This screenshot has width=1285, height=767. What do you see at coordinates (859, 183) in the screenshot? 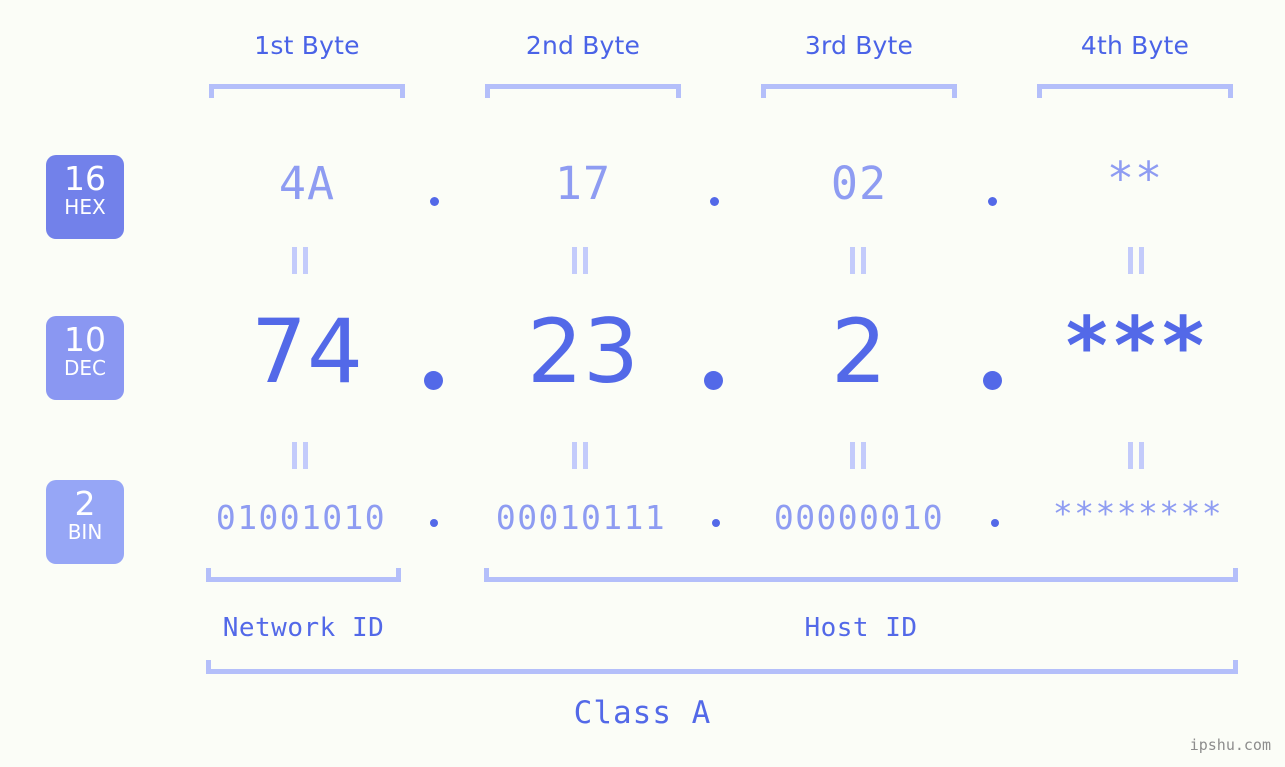
I see `hex-byte-3: 02` at bounding box center [859, 183].